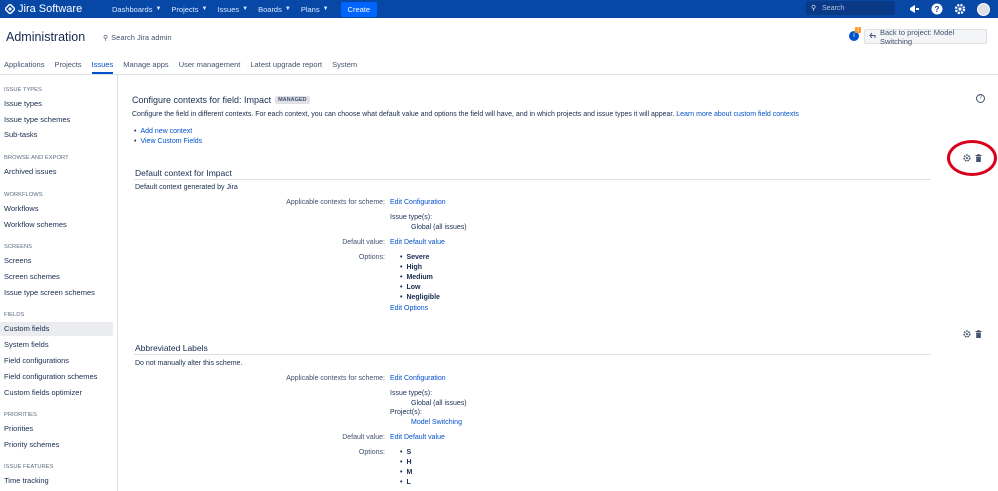  What do you see at coordinates (405, 482) in the screenshot?
I see `option-item: L` at bounding box center [405, 482].